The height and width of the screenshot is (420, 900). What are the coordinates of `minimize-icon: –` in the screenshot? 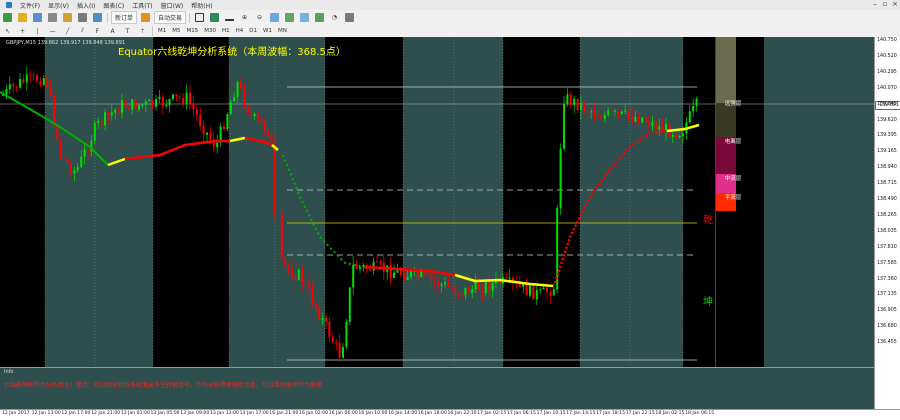 It's located at (875, 4).